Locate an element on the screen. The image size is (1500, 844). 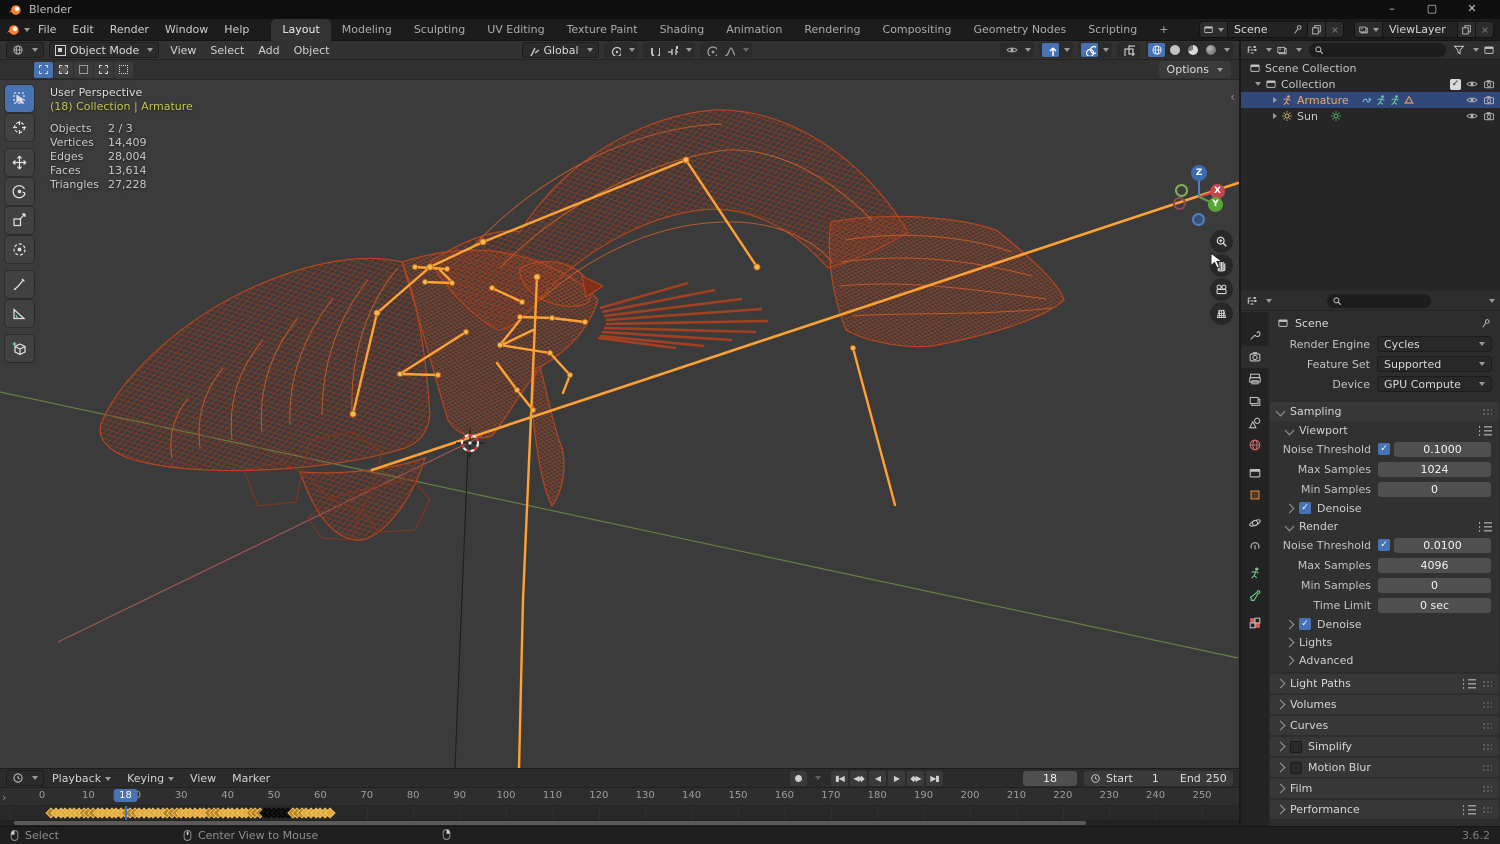
select-mode-extend is located at coordinates (63, 69).